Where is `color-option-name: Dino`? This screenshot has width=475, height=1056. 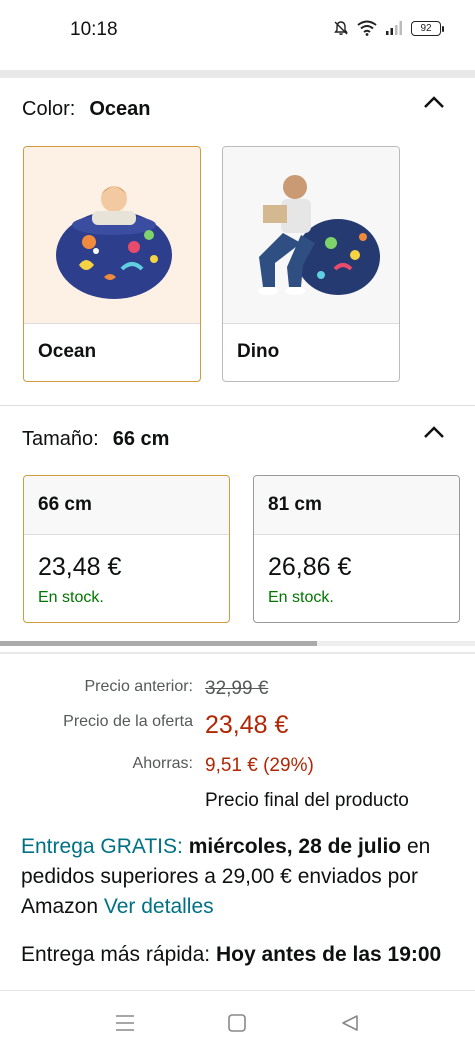 color-option-name: Dino is located at coordinates (258, 351).